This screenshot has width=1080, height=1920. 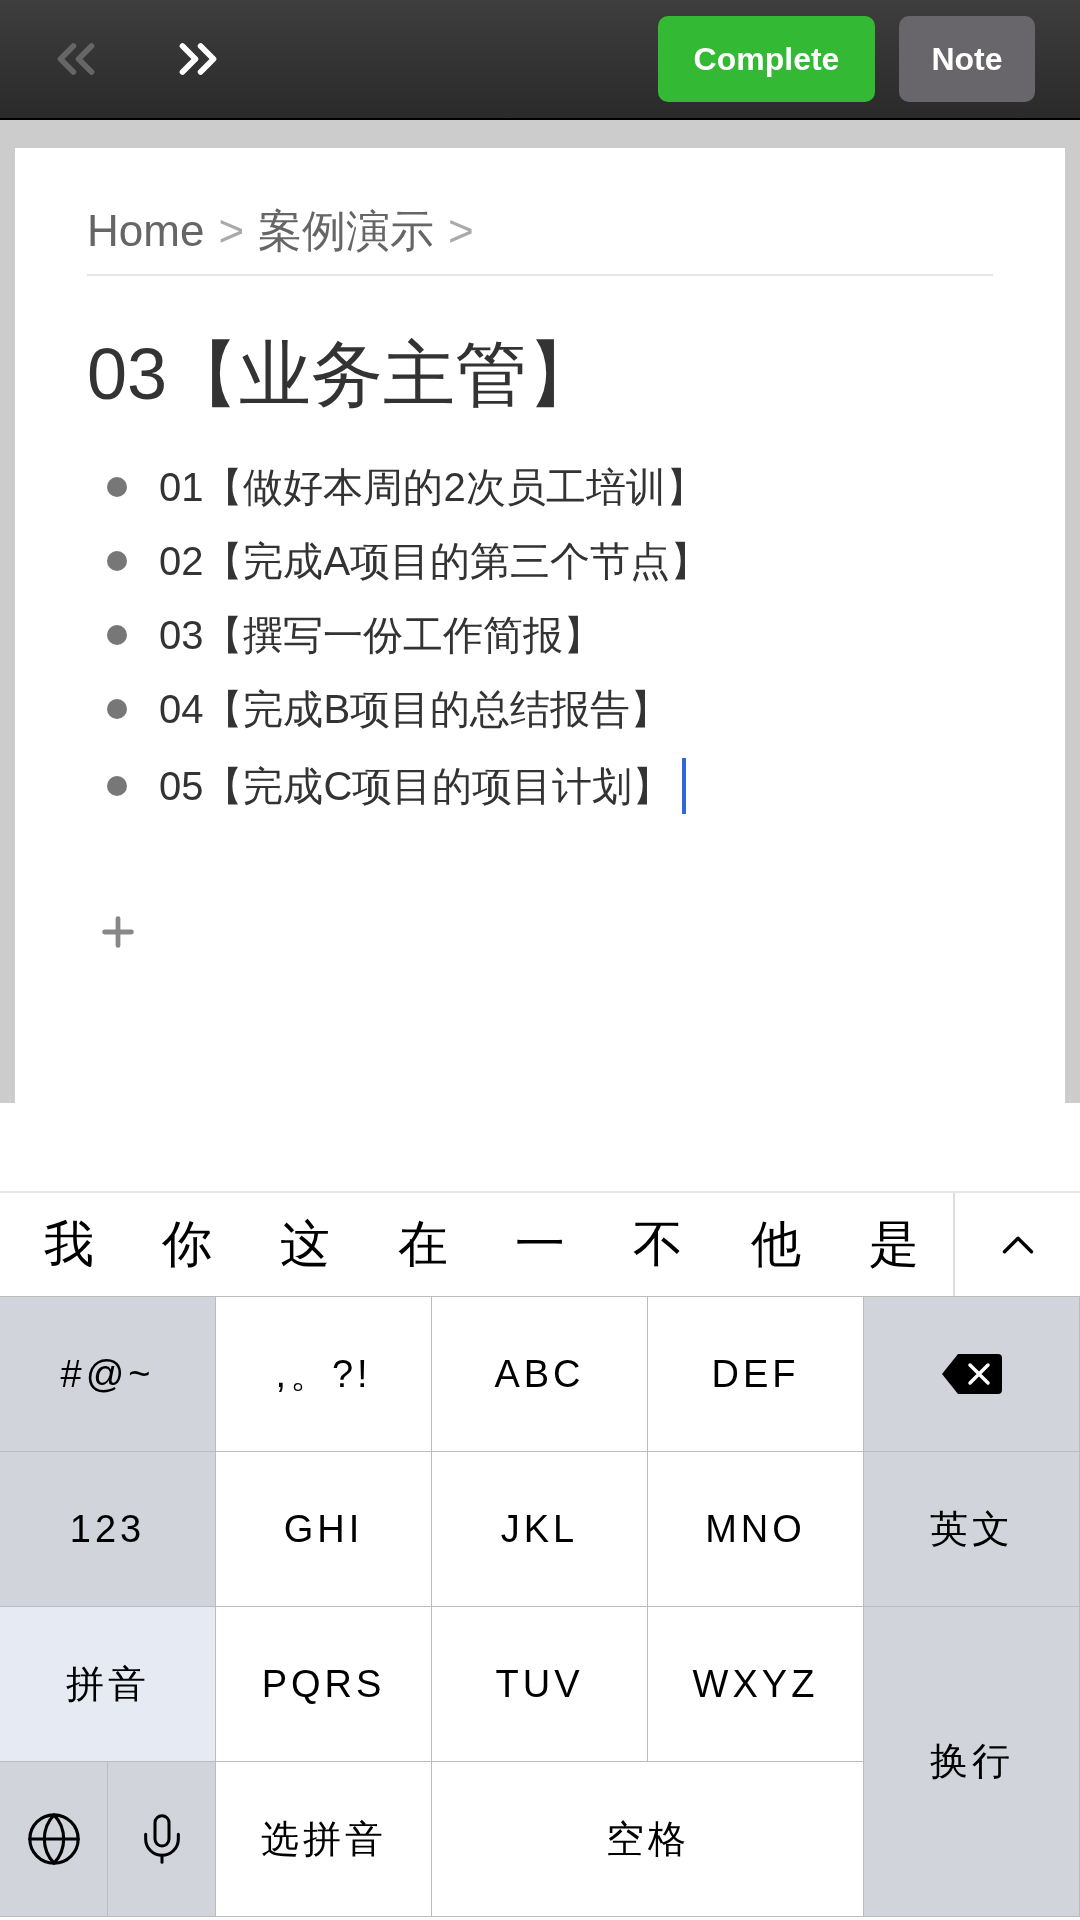 I want to click on candidate-word: 他, so click(x=776, y=1244).